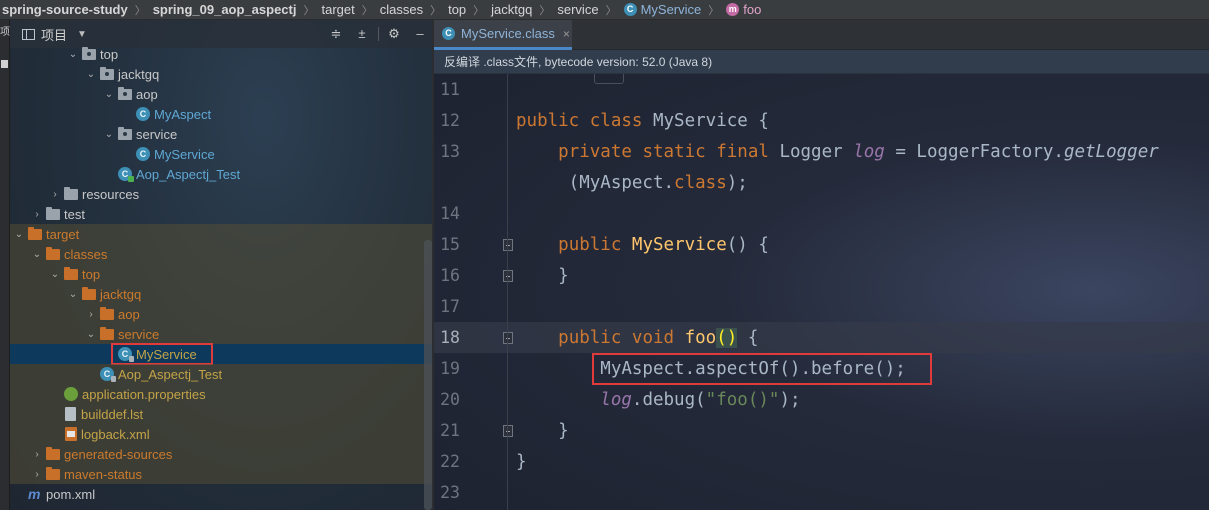  What do you see at coordinates (679, 151) in the screenshot?
I see `code-token: static` at bounding box center [679, 151].